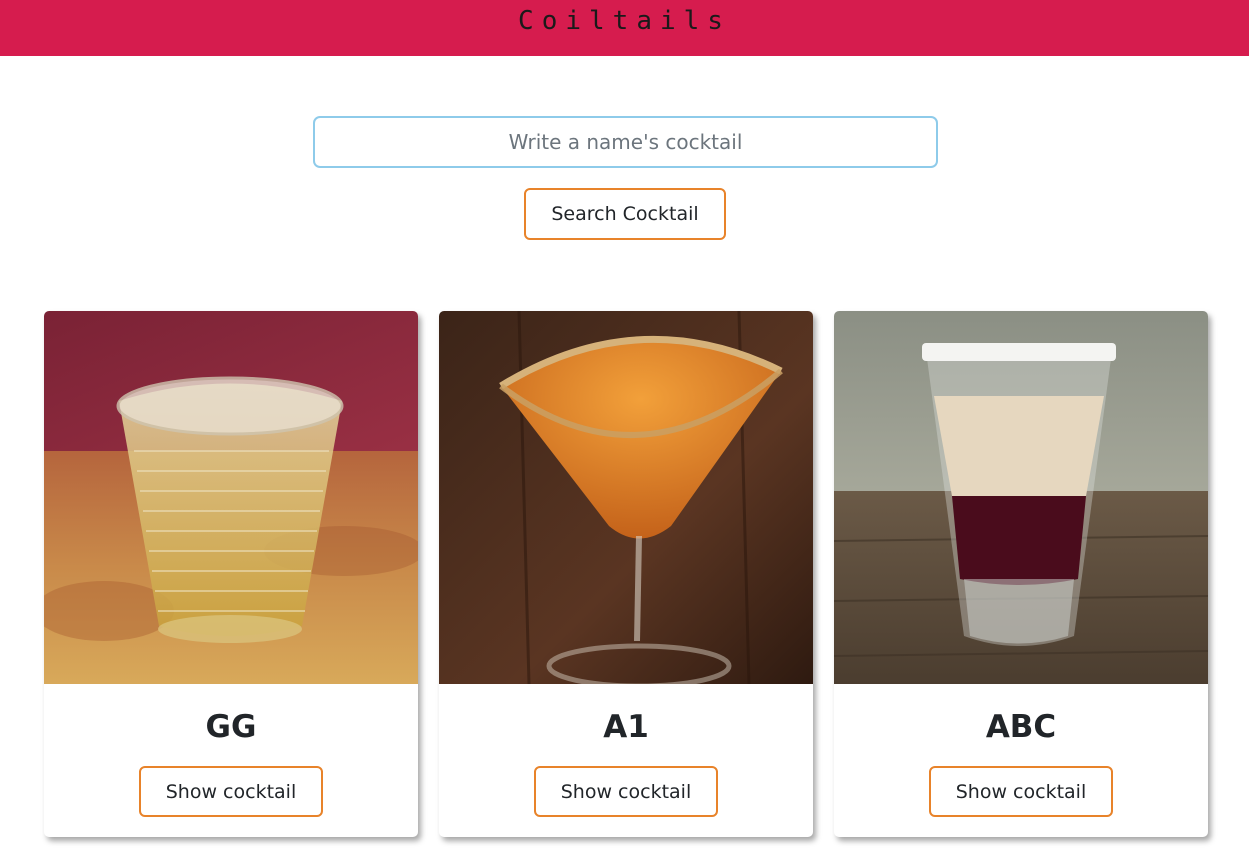 The height and width of the screenshot is (854, 1249). I want to click on cocktail-search-input, so click(625, 142).